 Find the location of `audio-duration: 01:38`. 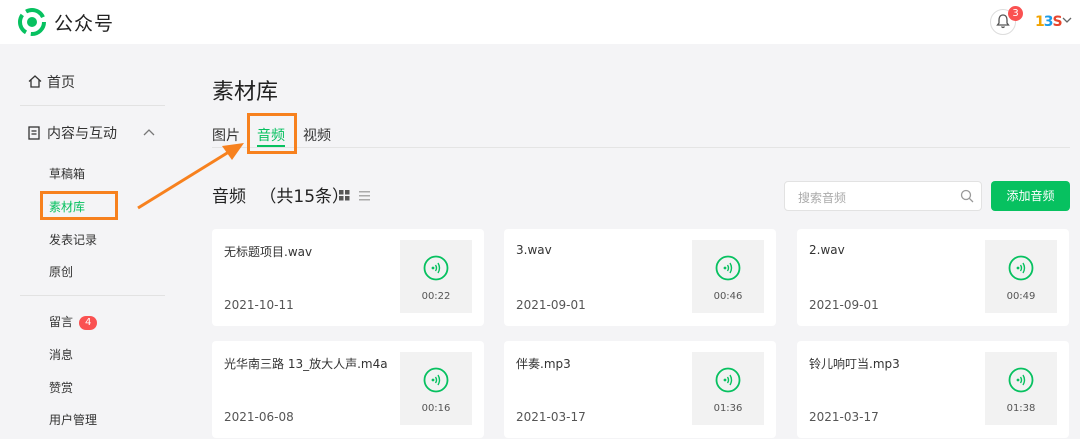

audio-duration: 01:38 is located at coordinates (1021, 408).